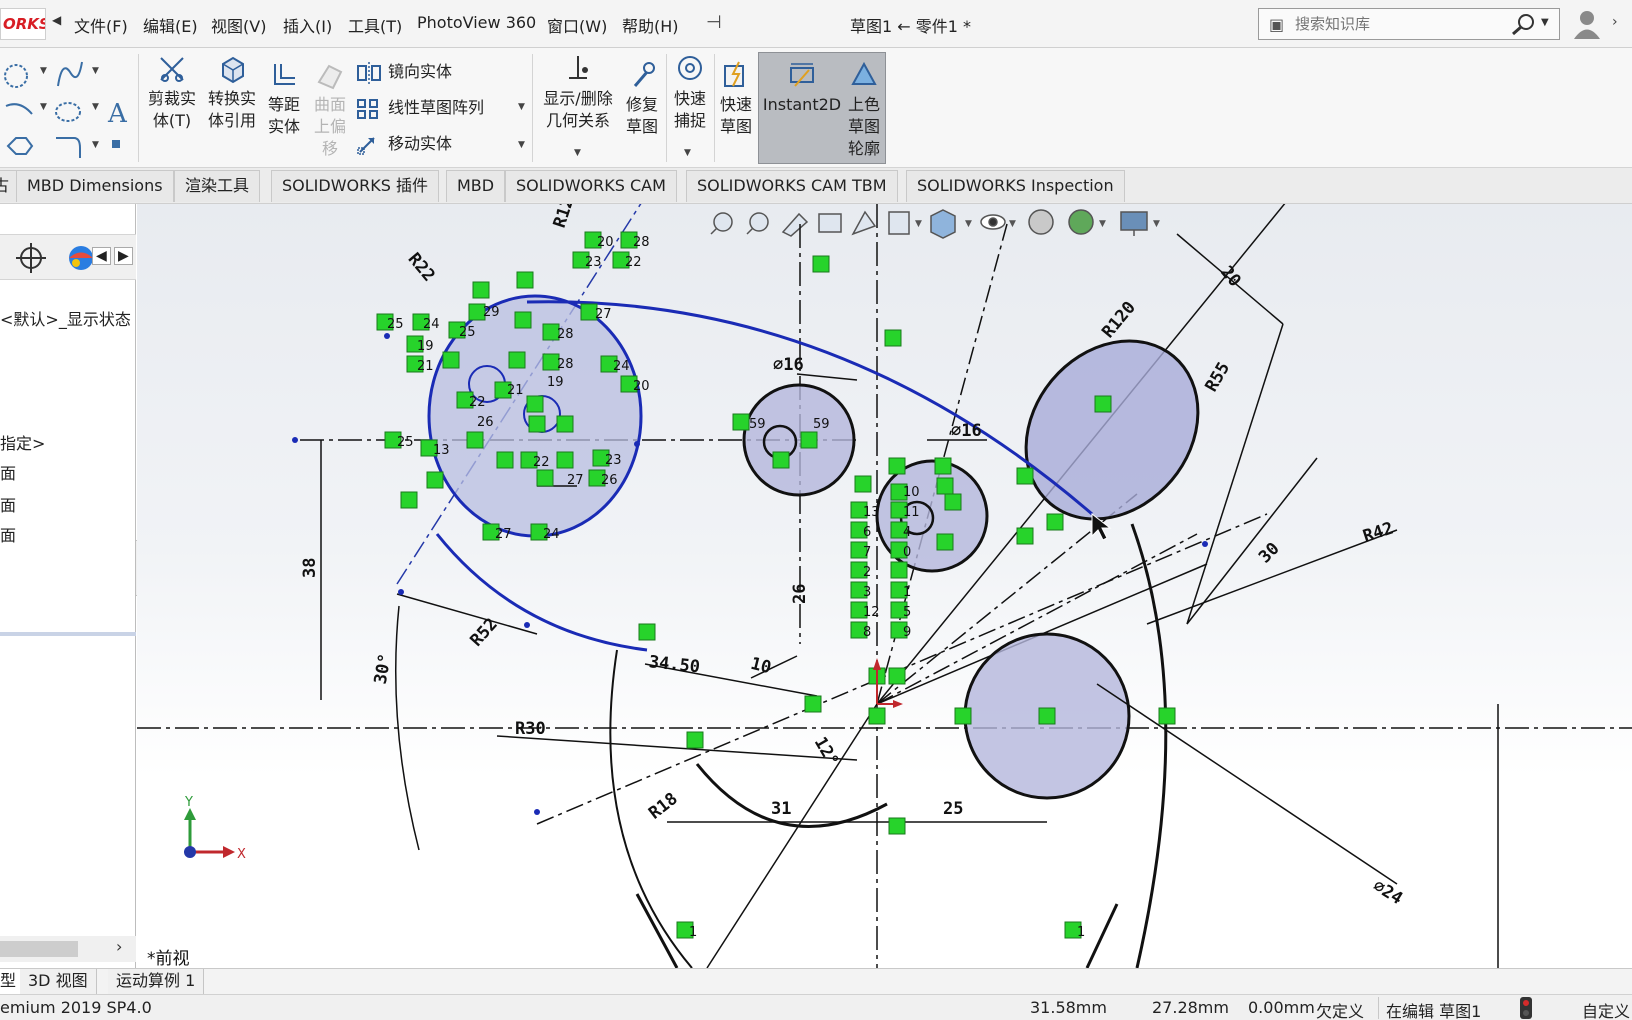 The height and width of the screenshot is (1020, 1632). Describe the element at coordinates (1387, 892) in the screenshot. I see `dim-phi24: ⌀24` at that location.